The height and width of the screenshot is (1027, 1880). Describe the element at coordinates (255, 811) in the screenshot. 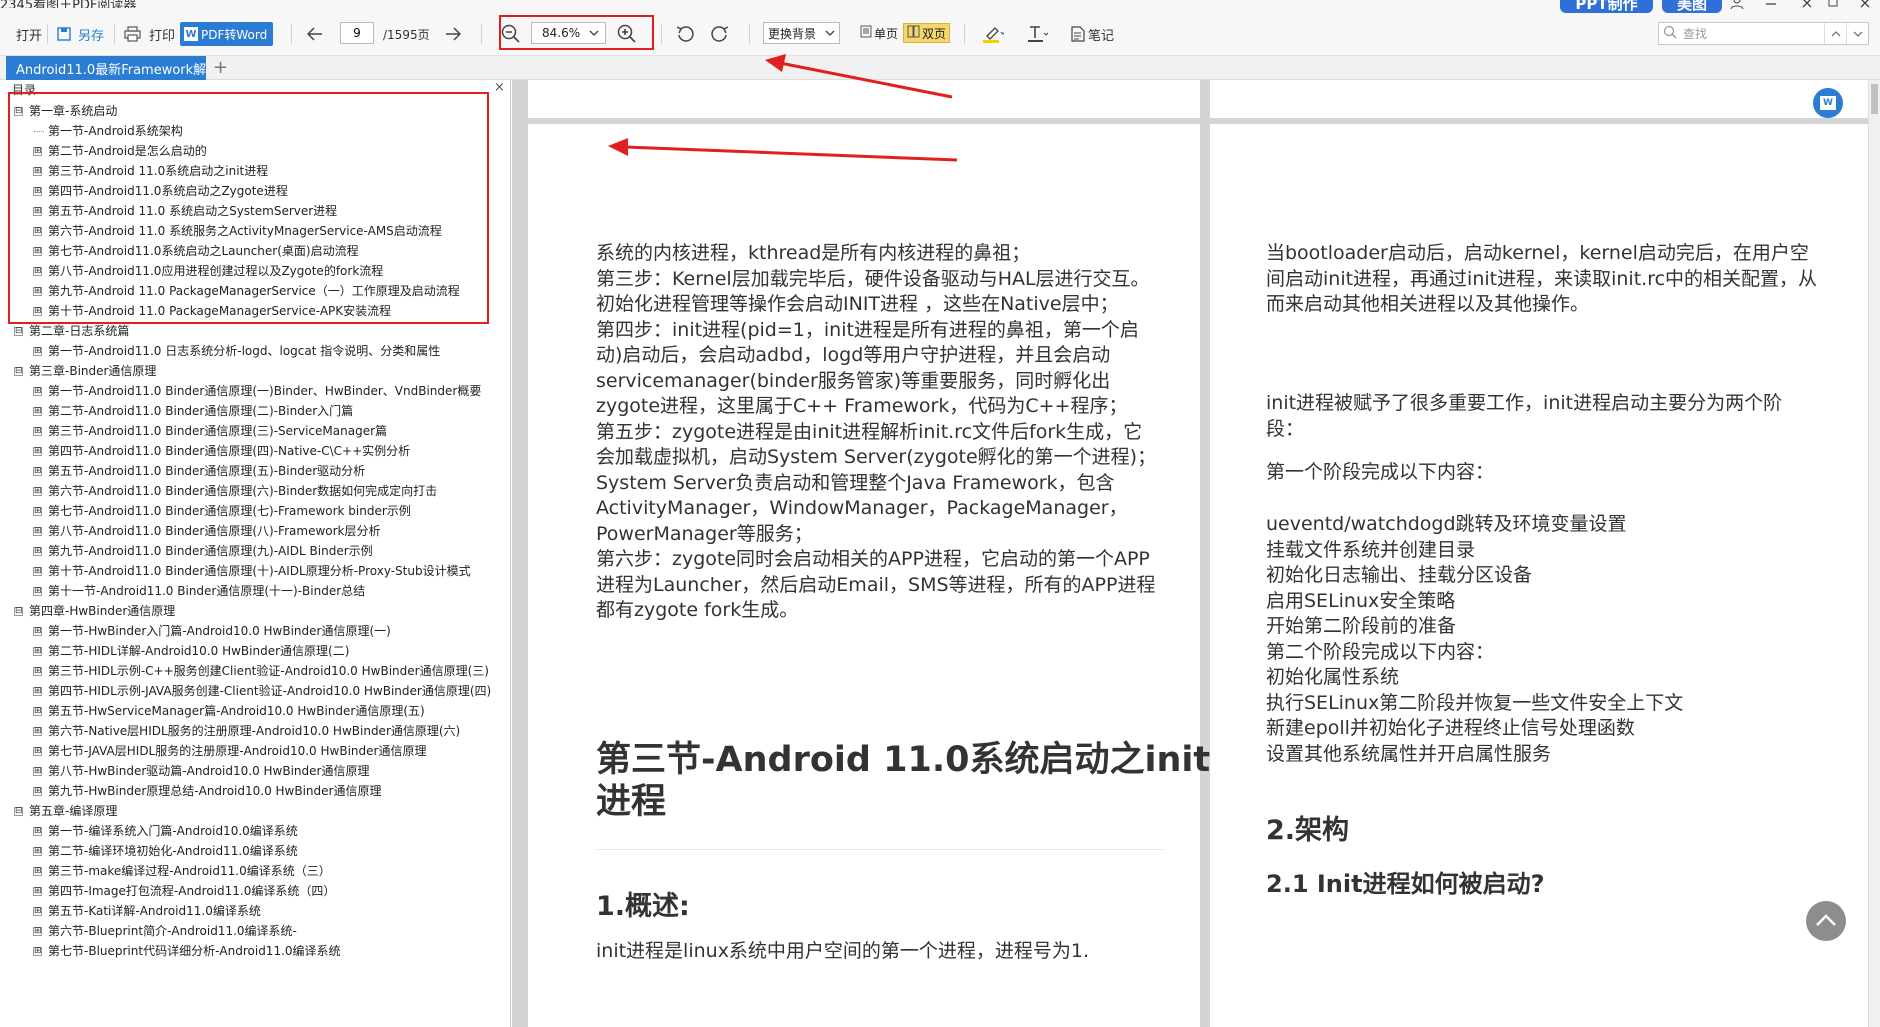

I see `toc-chapter: ⊟ 第五章-编译原理` at that location.